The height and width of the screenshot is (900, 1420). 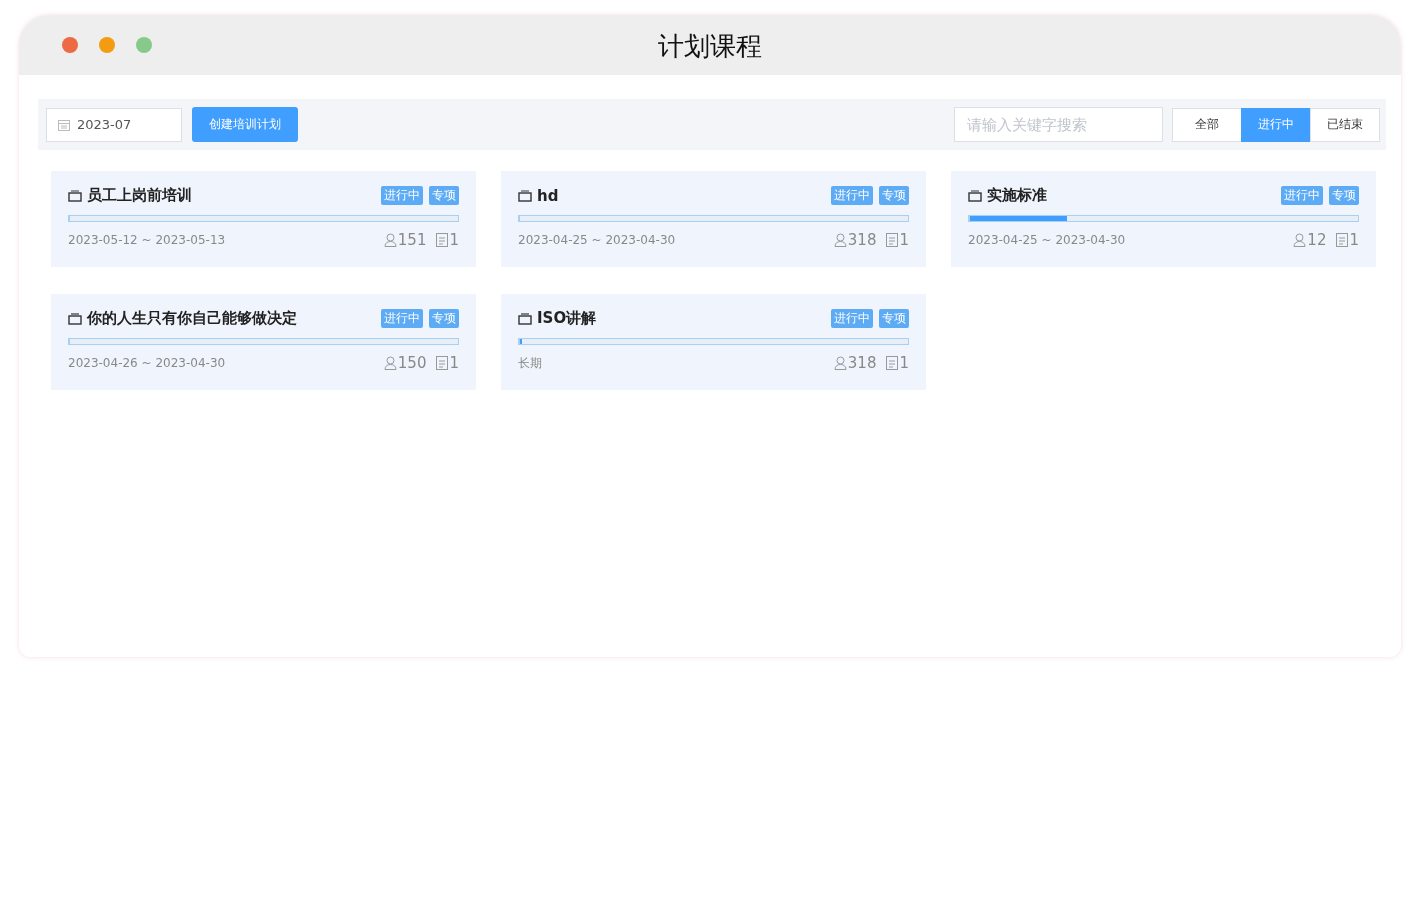 What do you see at coordinates (1317, 240) in the screenshot?
I see `people-count: 12` at bounding box center [1317, 240].